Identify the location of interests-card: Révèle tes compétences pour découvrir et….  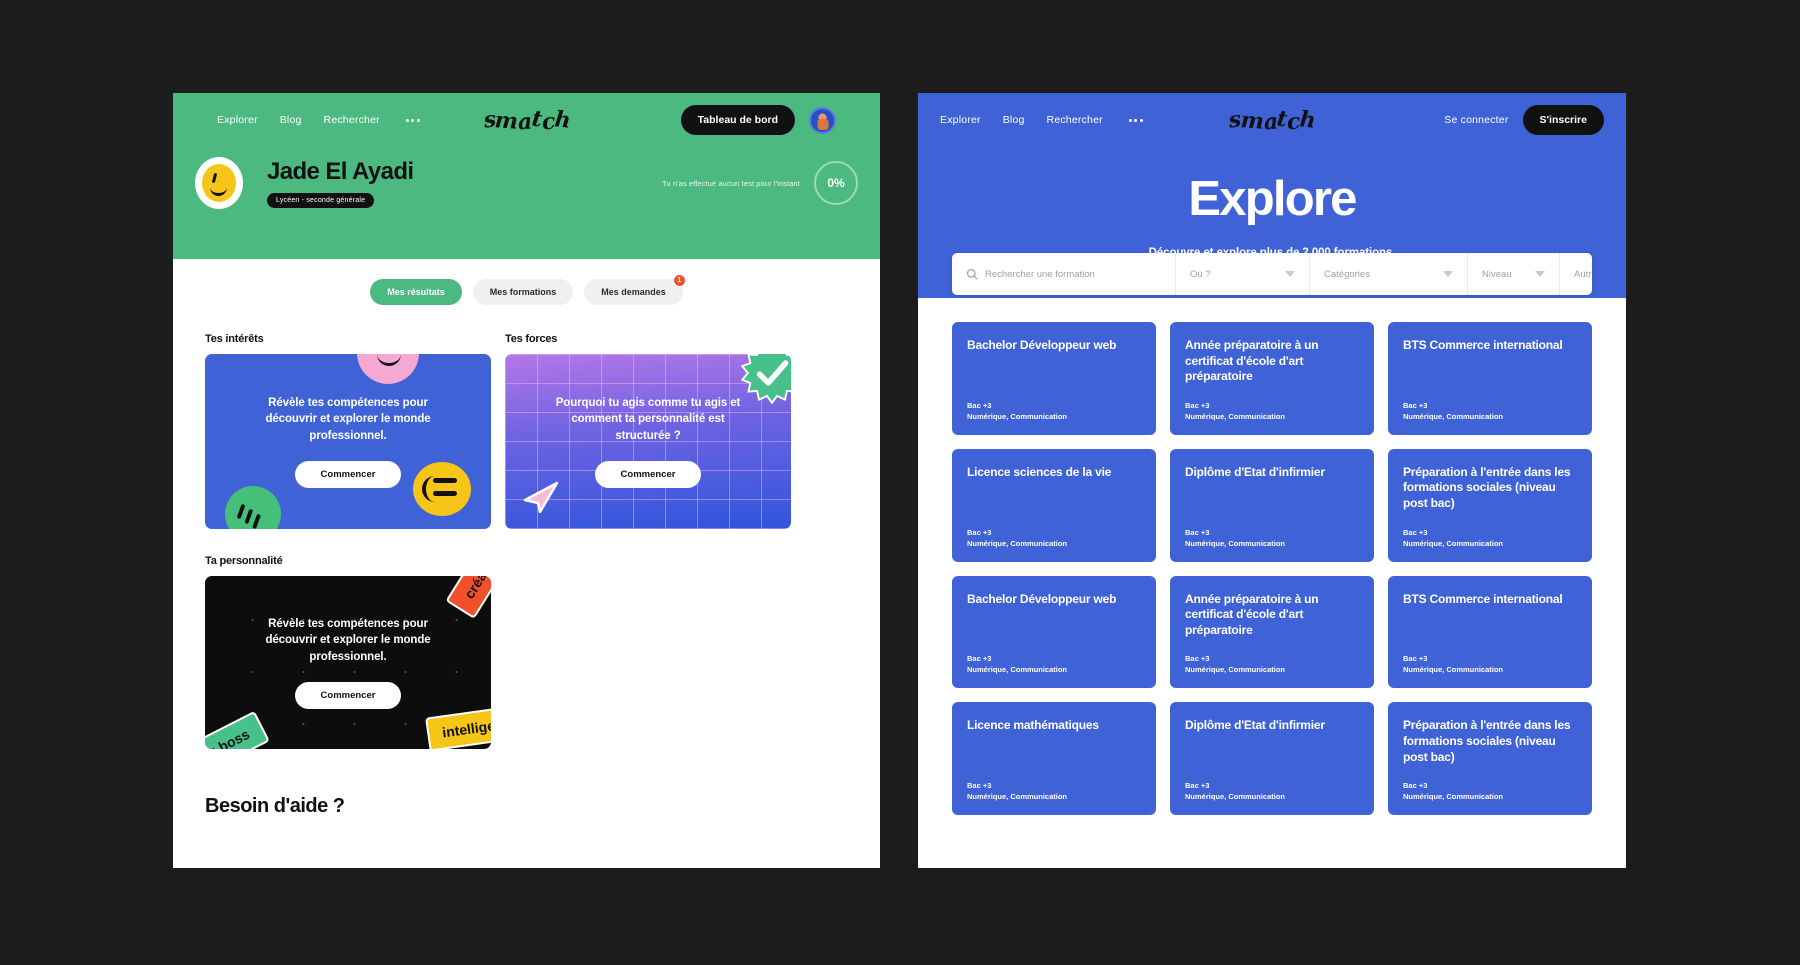
(348, 441).